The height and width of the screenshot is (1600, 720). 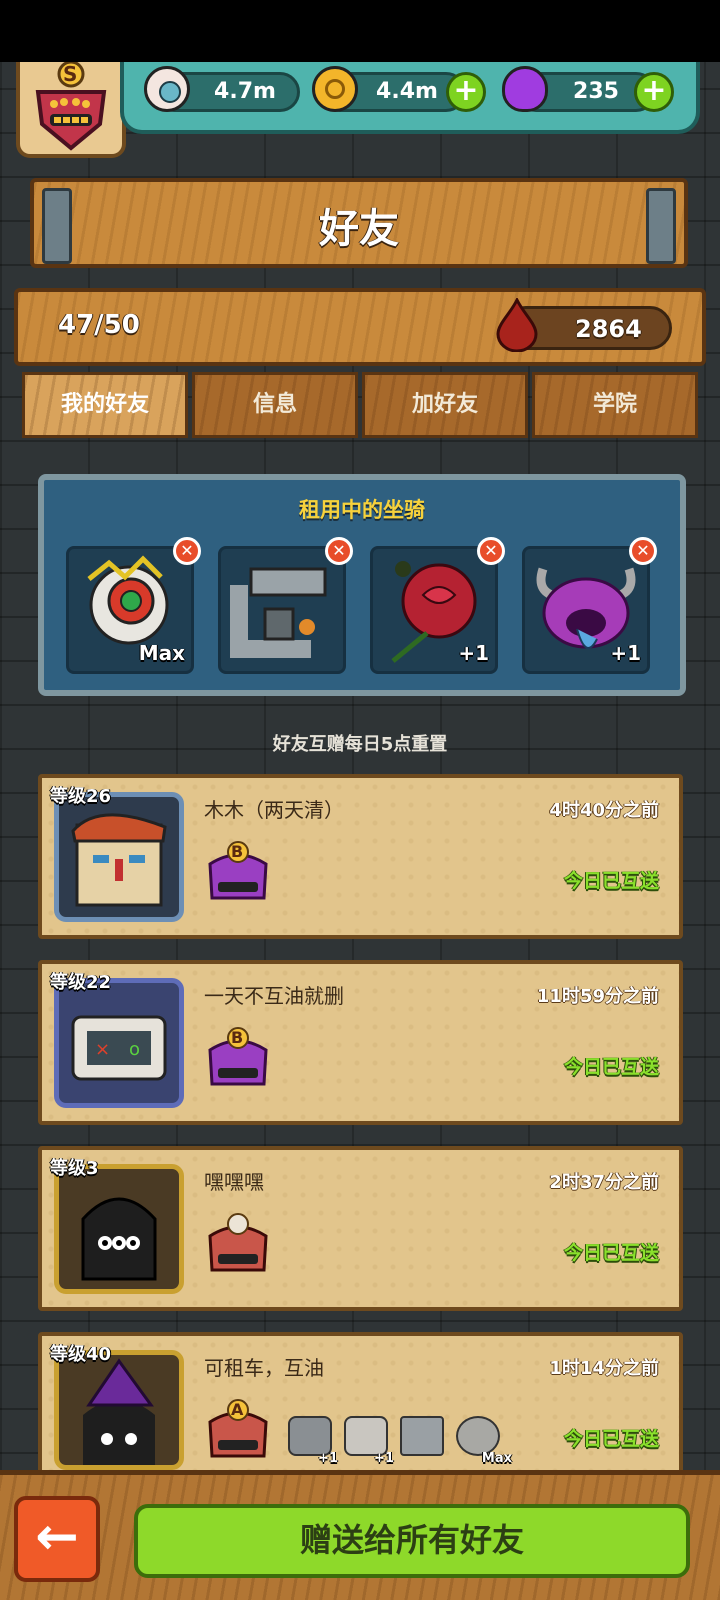 I want to click on friend-level: 等级26, so click(x=81, y=796).